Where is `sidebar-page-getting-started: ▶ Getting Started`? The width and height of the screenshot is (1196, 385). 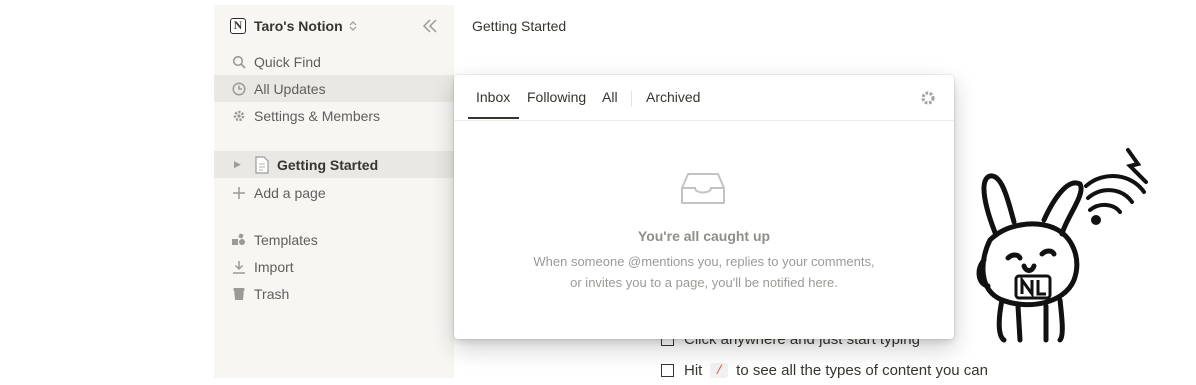
sidebar-page-getting-started: ▶ Getting Started is located at coordinates (334, 164).